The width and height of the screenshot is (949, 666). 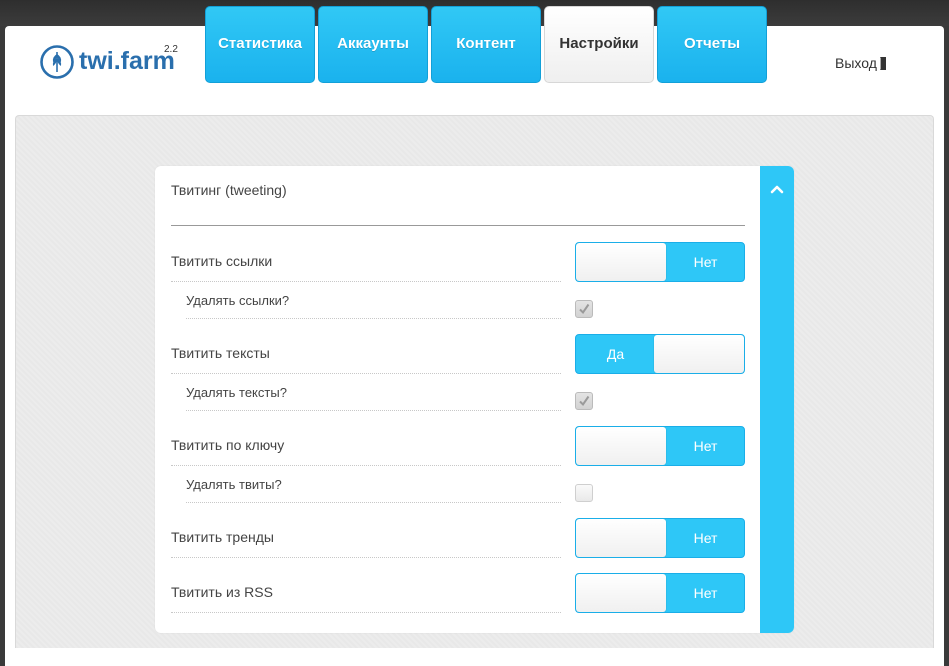 I want to click on tweet-by-keyword-toggle: Нет, so click(x=660, y=446).